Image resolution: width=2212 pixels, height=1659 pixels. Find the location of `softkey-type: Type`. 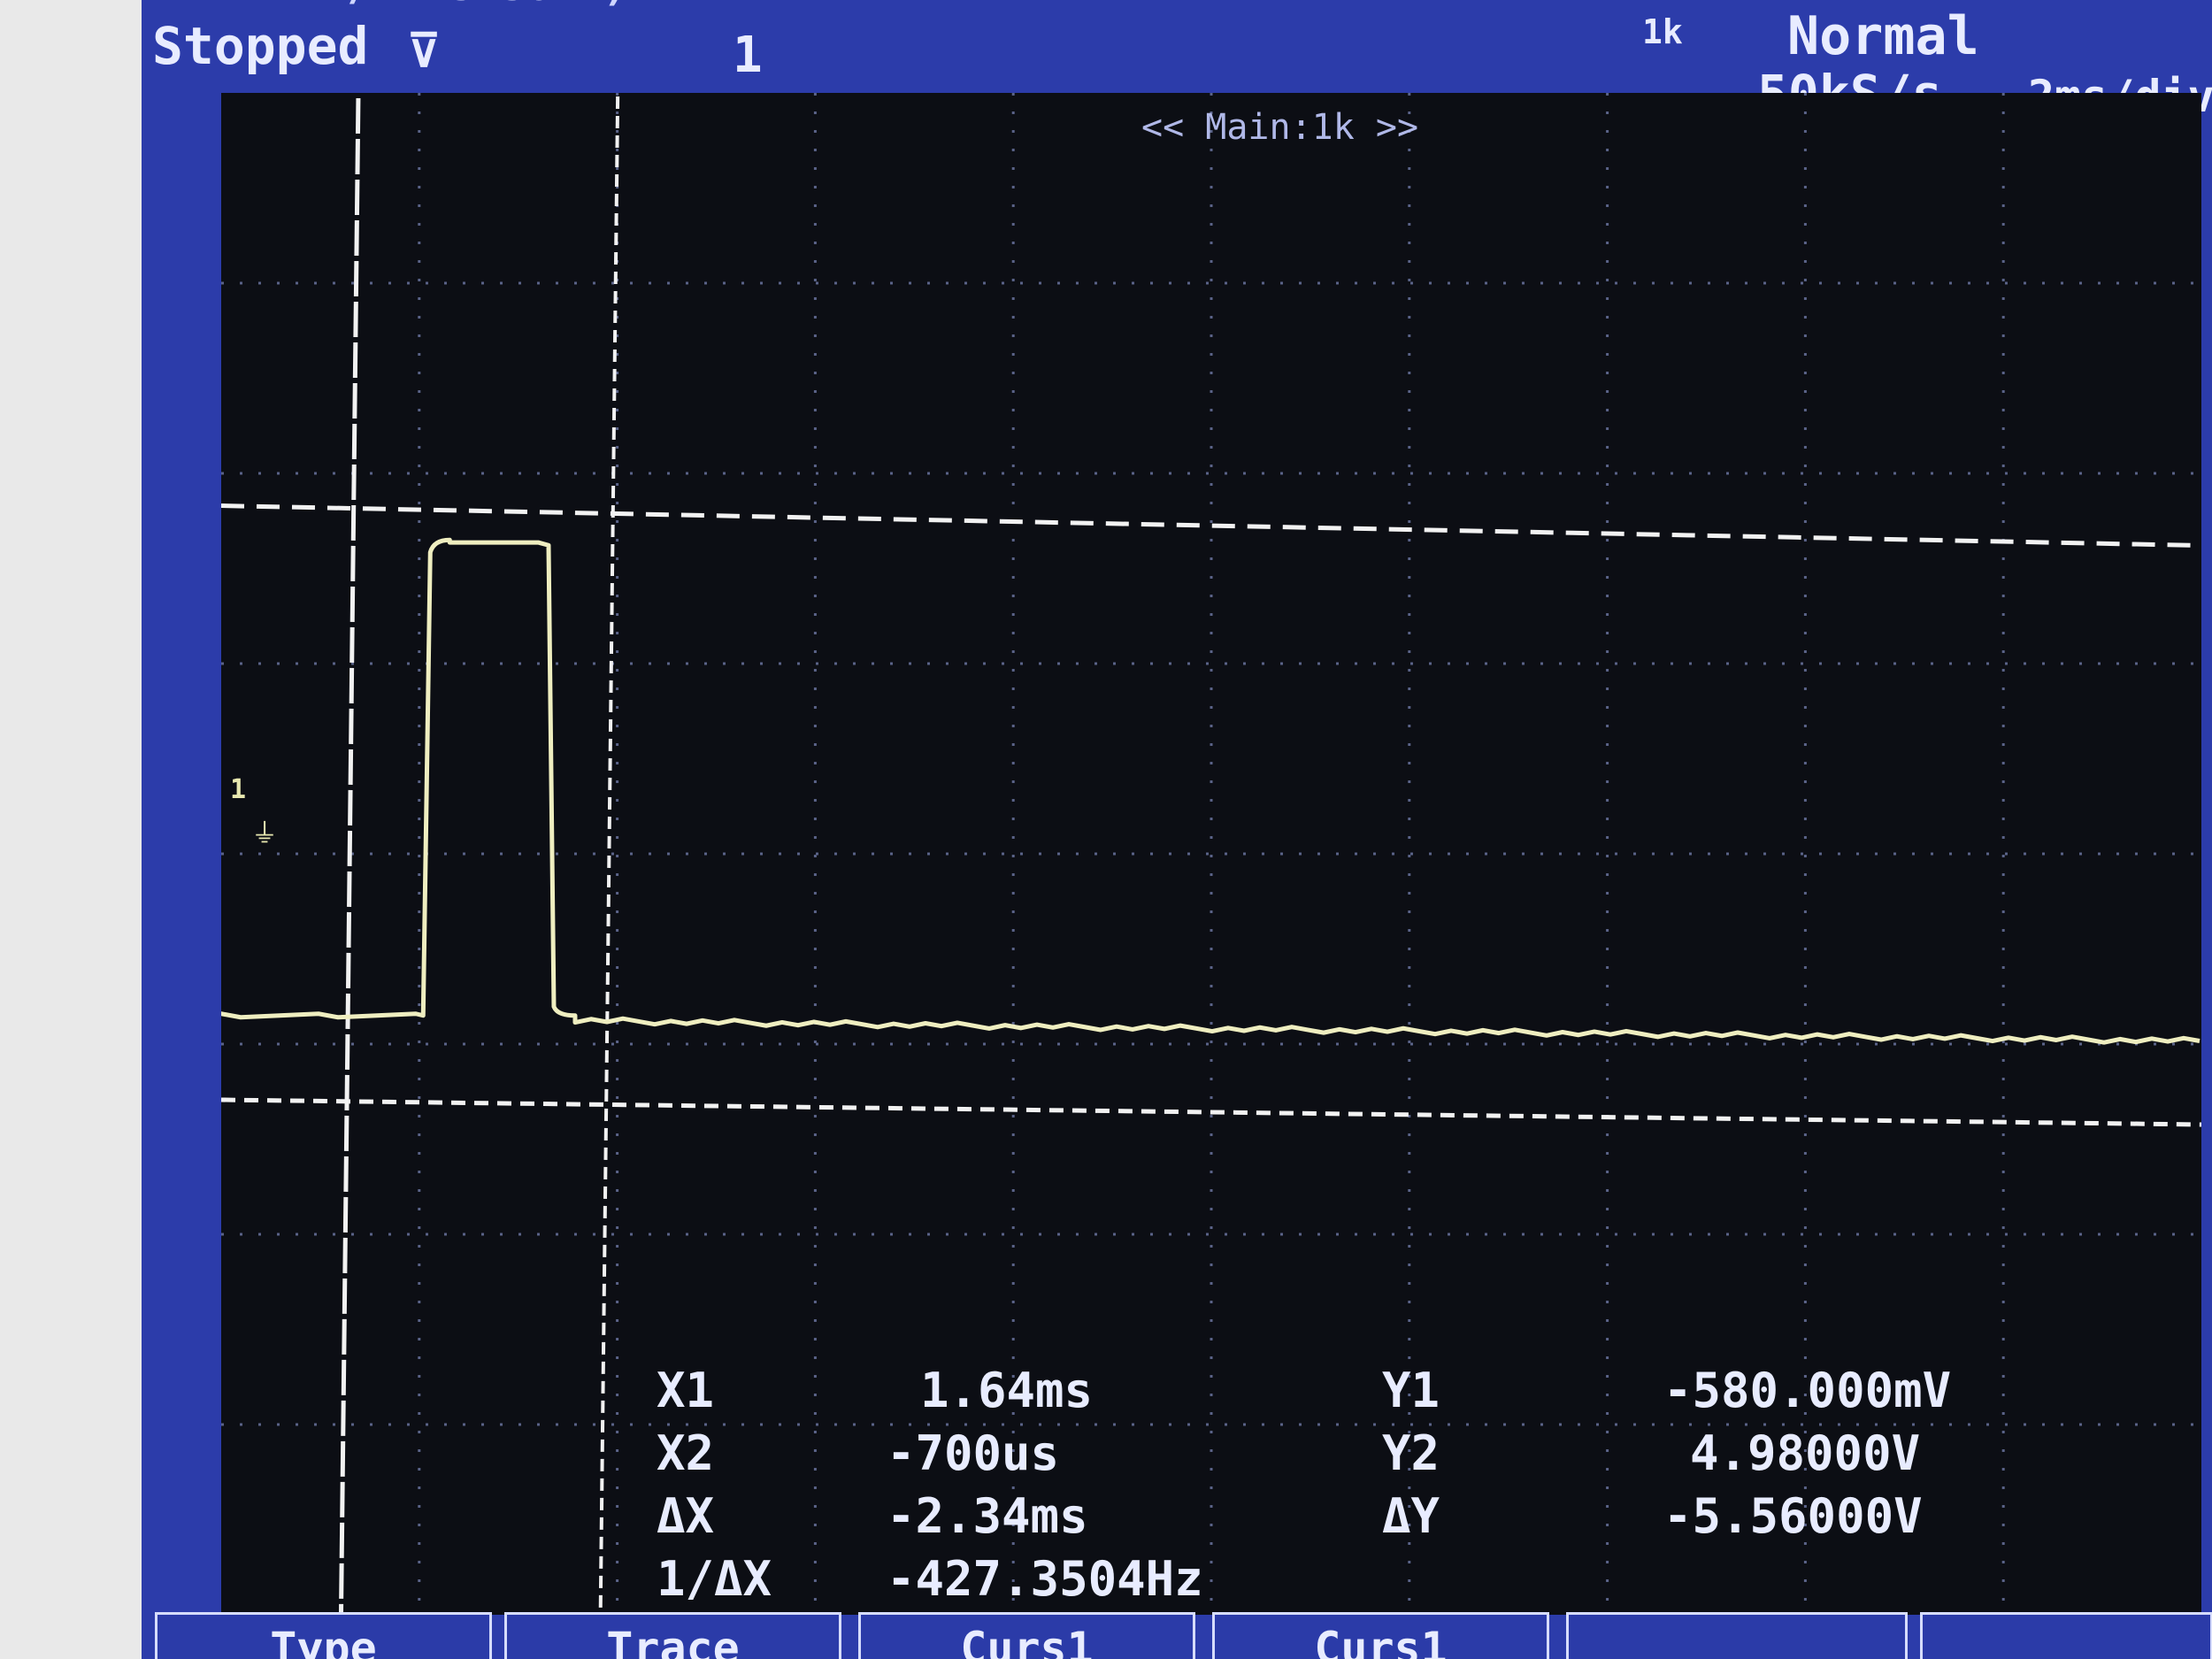

softkey-type: Type is located at coordinates (323, 1636).